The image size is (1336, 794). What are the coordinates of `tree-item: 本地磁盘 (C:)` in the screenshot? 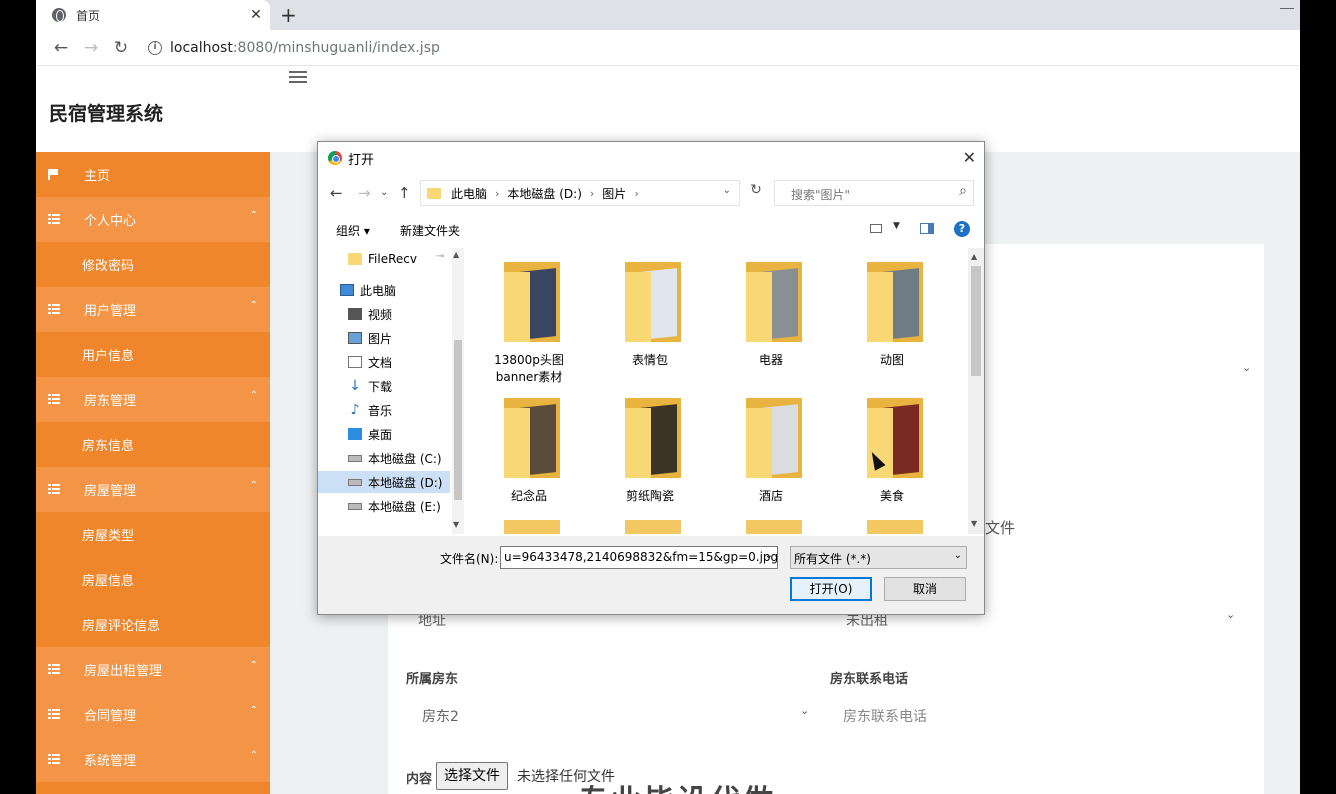 It's located at (384, 458).